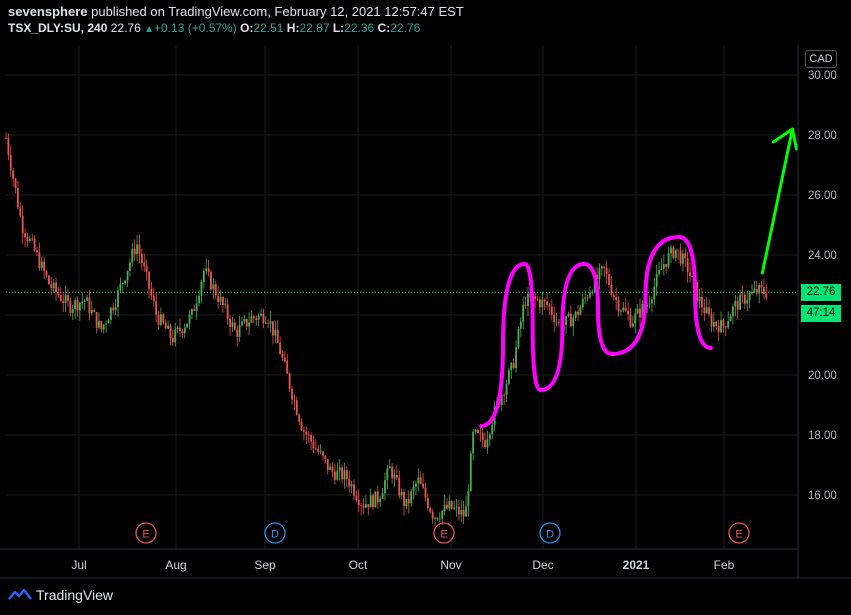  What do you see at coordinates (60, 595) in the screenshot?
I see `tradingview-logo: TradingView` at bounding box center [60, 595].